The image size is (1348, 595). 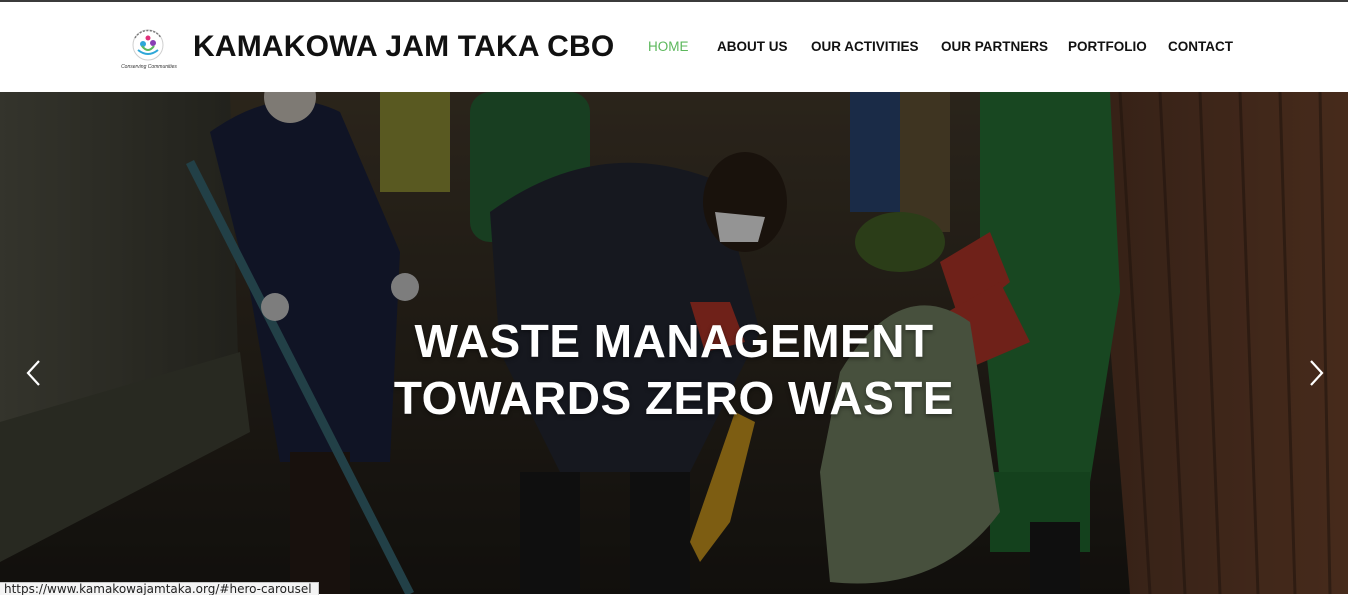 What do you see at coordinates (1200, 46) in the screenshot?
I see `nav-item-contact: CONTACT` at bounding box center [1200, 46].